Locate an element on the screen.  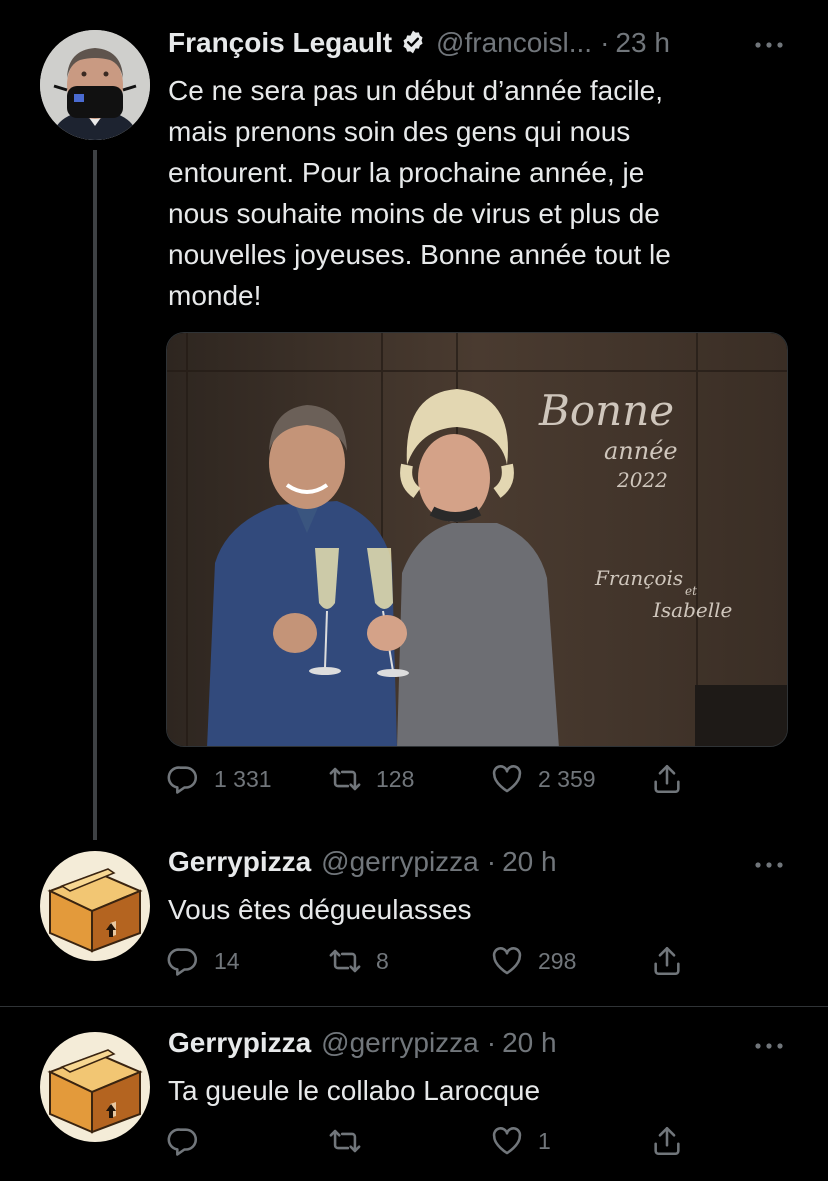
author-name: Gerrypizza is located at coordinates (239, 1043).